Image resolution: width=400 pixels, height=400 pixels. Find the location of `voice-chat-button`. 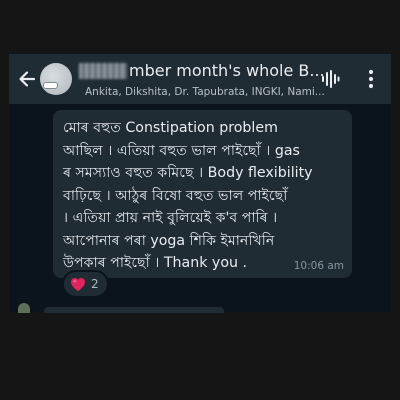

voice-chat-button is located at coordinates (330, 79).